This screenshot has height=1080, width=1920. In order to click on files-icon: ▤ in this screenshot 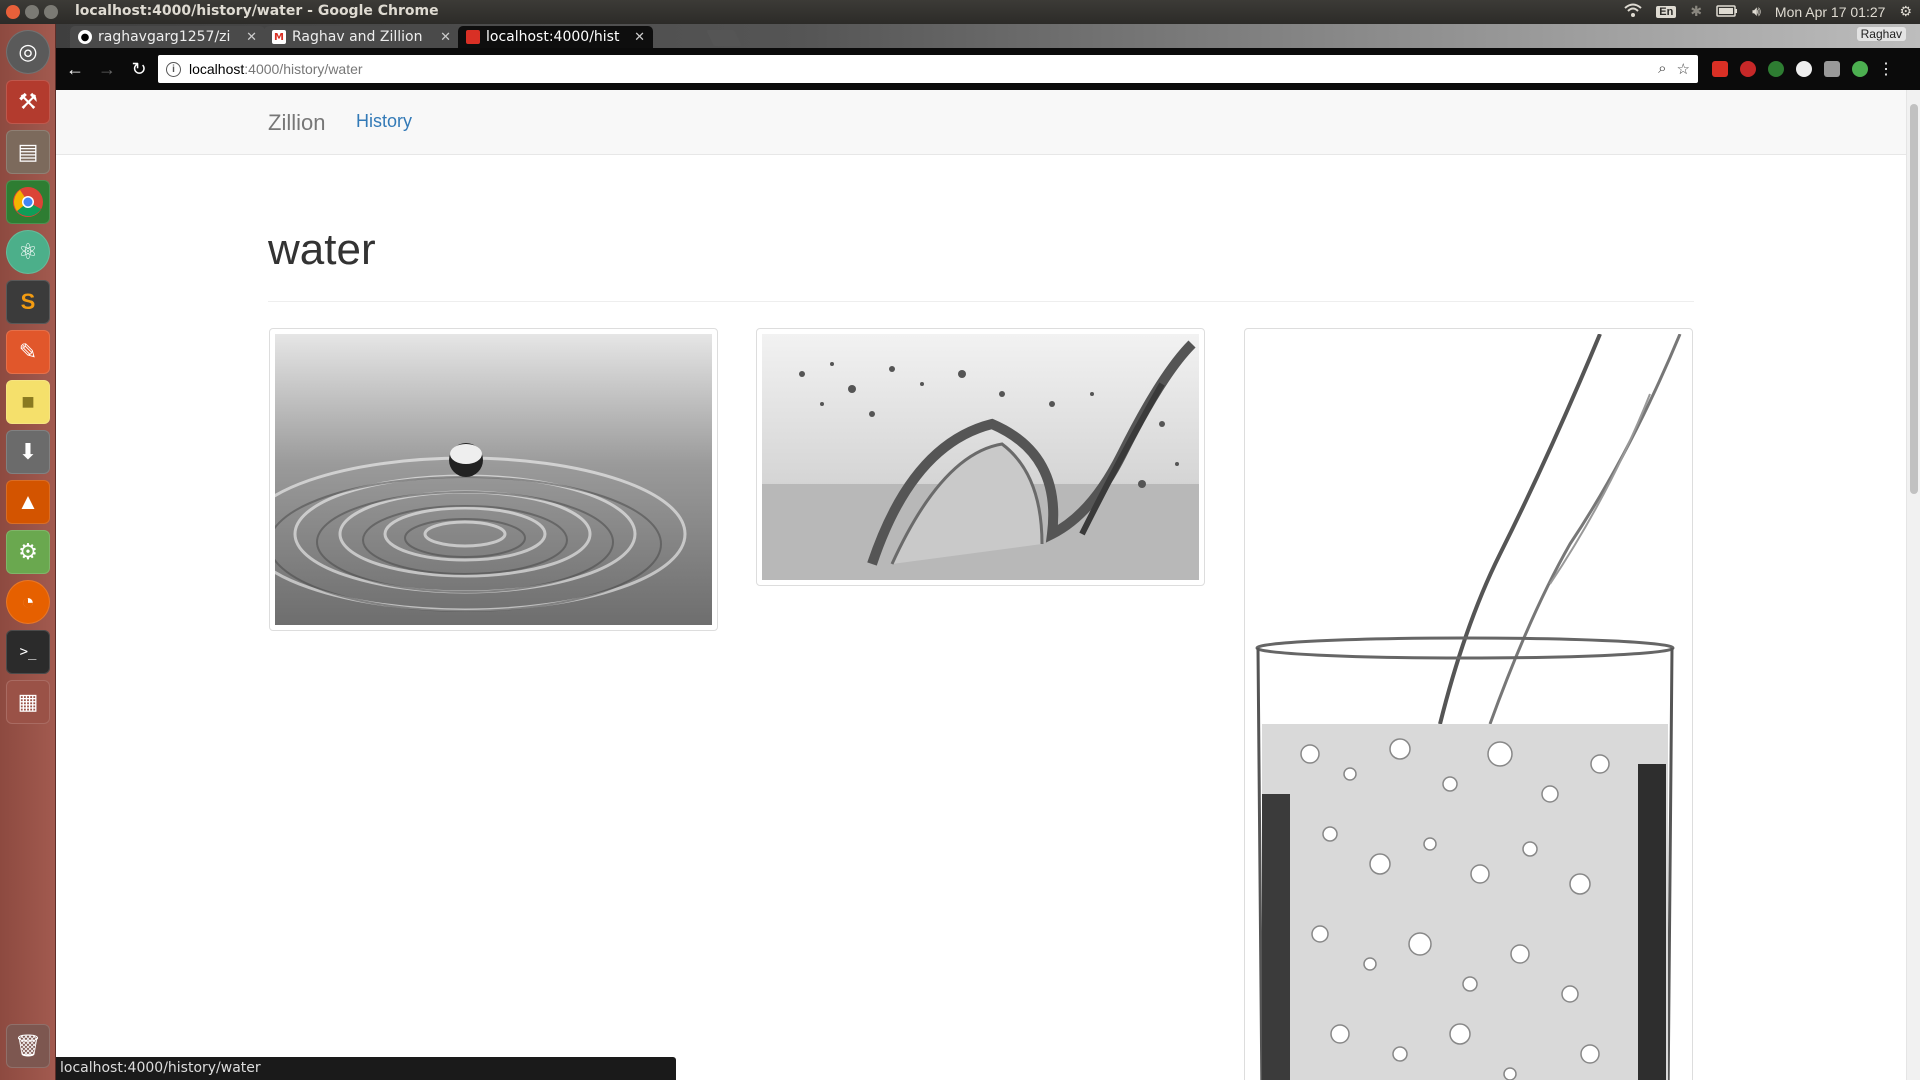, I will do `click(28, 152)`.